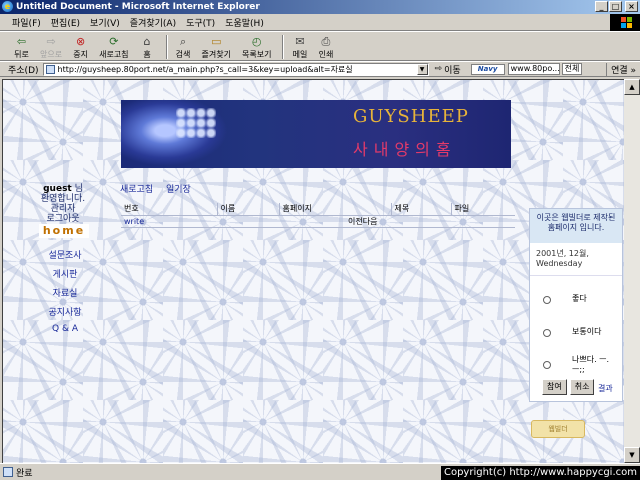 The height and width of the screenshot is (480, 640). I want to click on favorites-folder-icon: ▭, so click(216, 41).